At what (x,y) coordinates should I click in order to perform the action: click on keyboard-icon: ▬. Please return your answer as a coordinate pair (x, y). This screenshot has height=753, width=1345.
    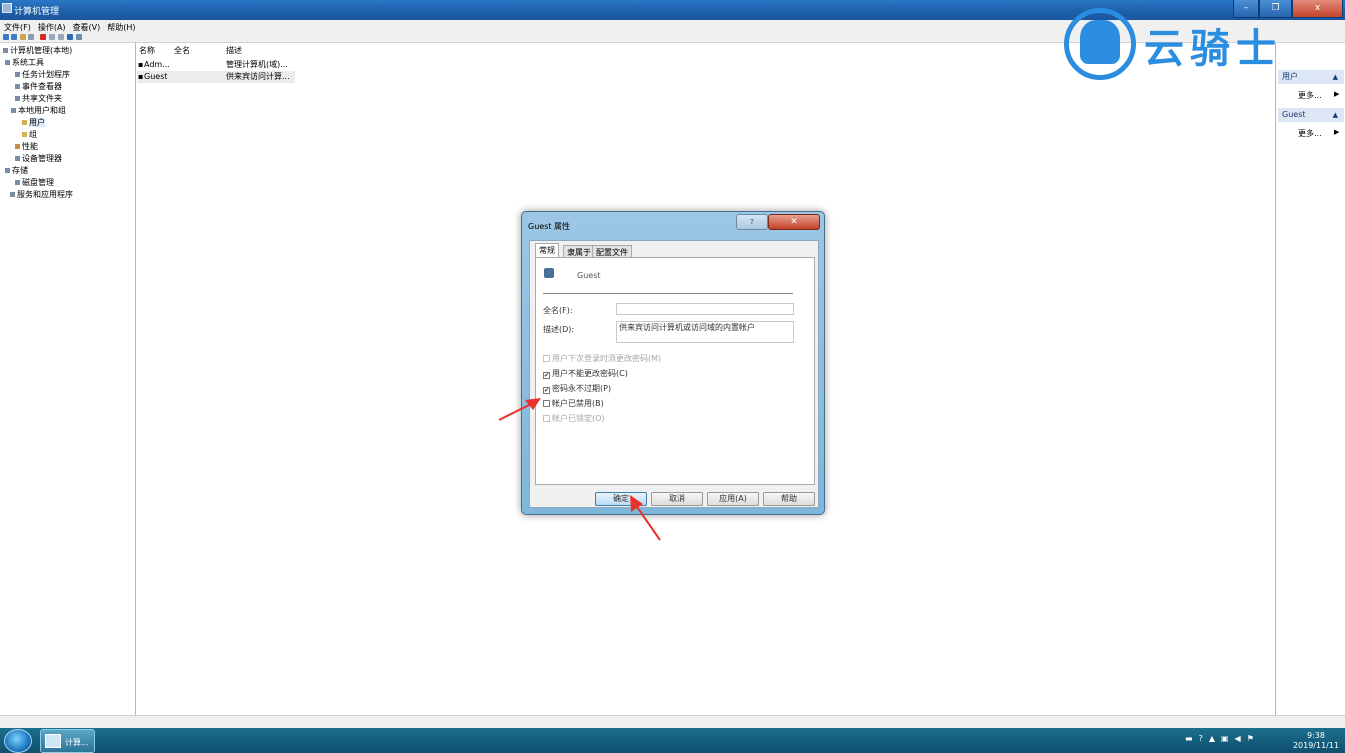
    Looking at the image, I should click on (1189, 738).